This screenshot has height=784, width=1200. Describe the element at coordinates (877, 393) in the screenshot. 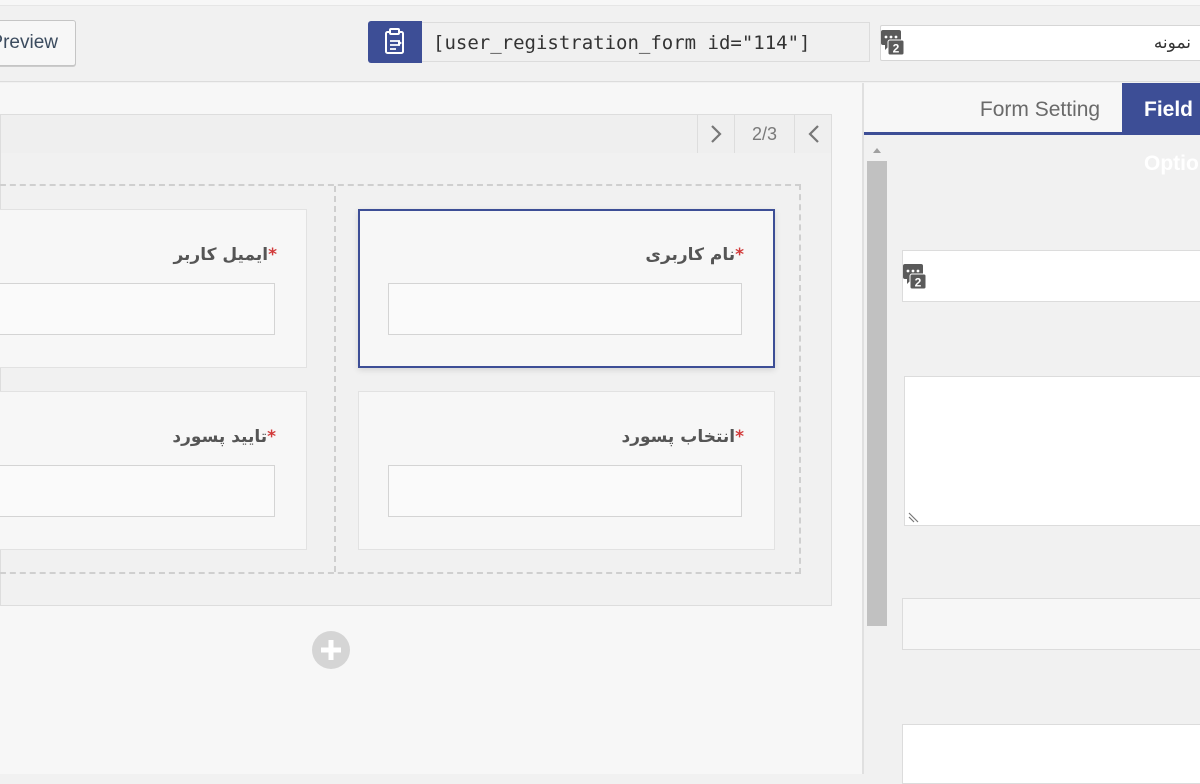

I see `scrollbar-thumb` at that location.